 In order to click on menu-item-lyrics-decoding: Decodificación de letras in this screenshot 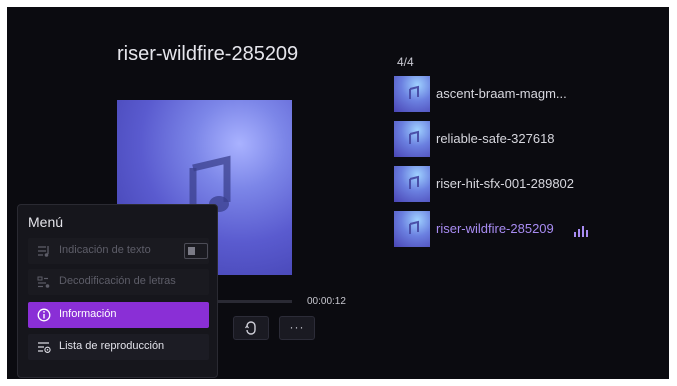, I will do `click(118, 282)`.